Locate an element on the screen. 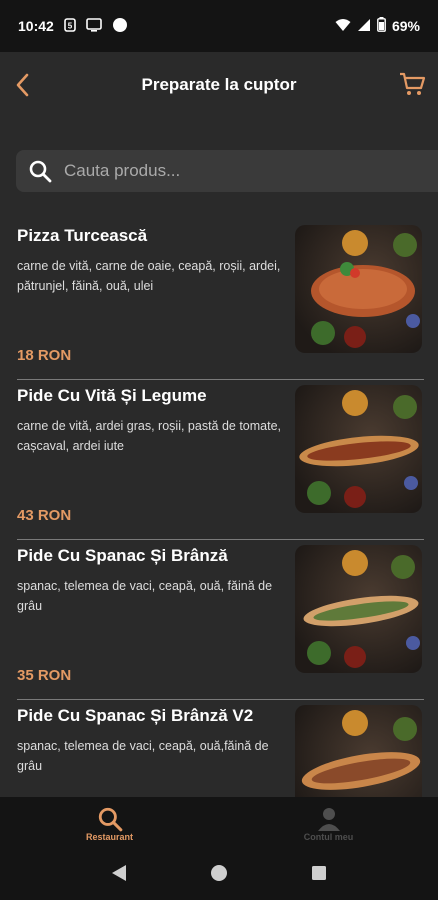 The image size is (438, 900). pizza-image-icon is located at coordinates (365, 289).